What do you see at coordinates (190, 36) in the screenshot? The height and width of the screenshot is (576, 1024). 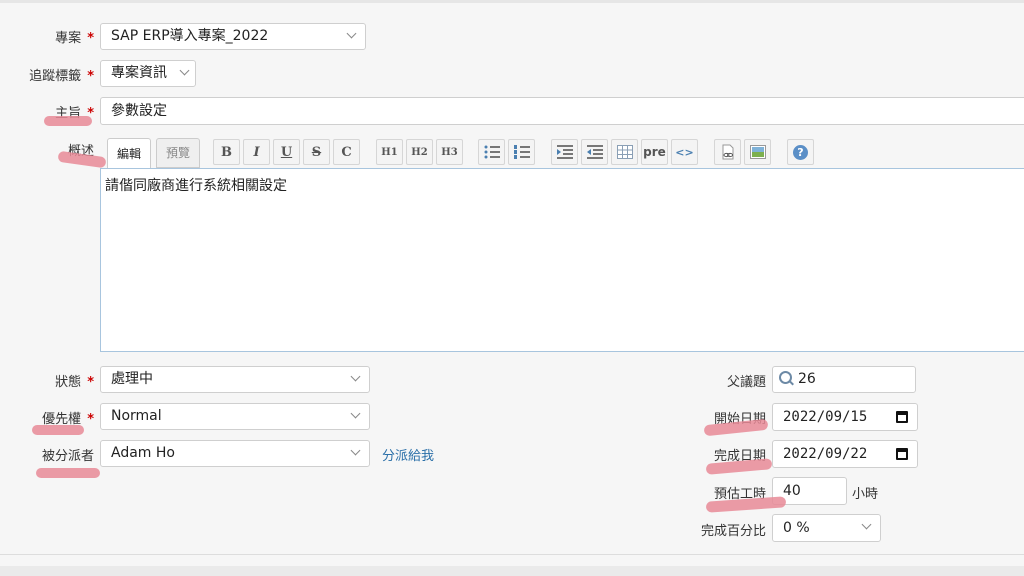 I see `project-value: SAP ERP導入專案_2022` at bounding box center [190, 36].